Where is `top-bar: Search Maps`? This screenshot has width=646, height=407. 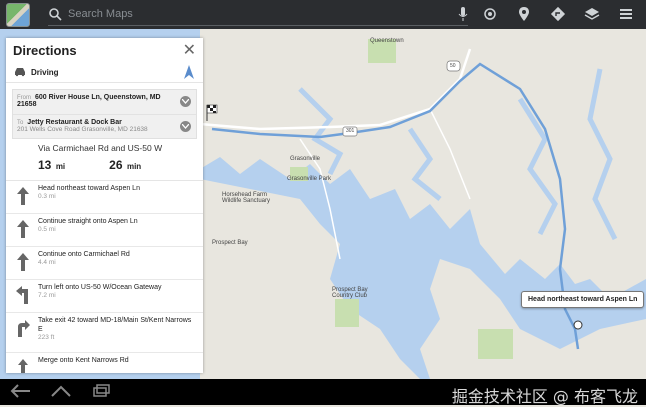 top-bar: Search Maps is located at coordinates (323, 14).